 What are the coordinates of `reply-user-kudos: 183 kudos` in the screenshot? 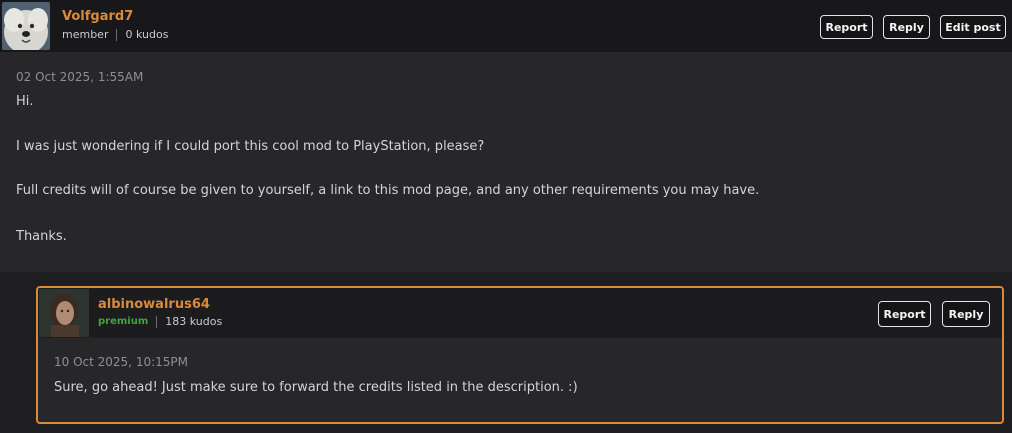 It's located at (194, 321).